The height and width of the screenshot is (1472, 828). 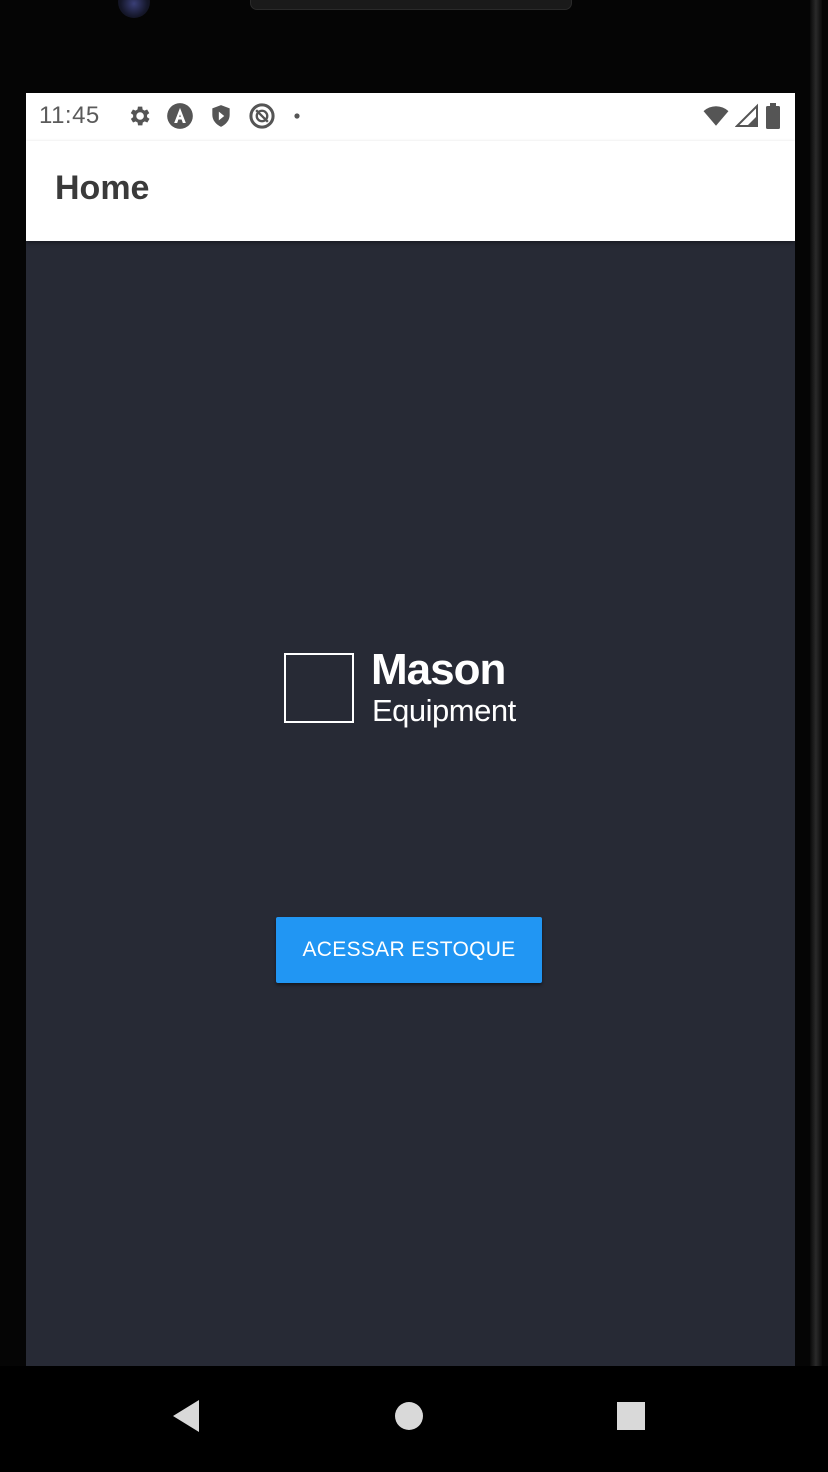 What do you see at coordinates (297, 116) in the screenshot?
I see `notification-dot-icon` at bounding box center [297, 116].